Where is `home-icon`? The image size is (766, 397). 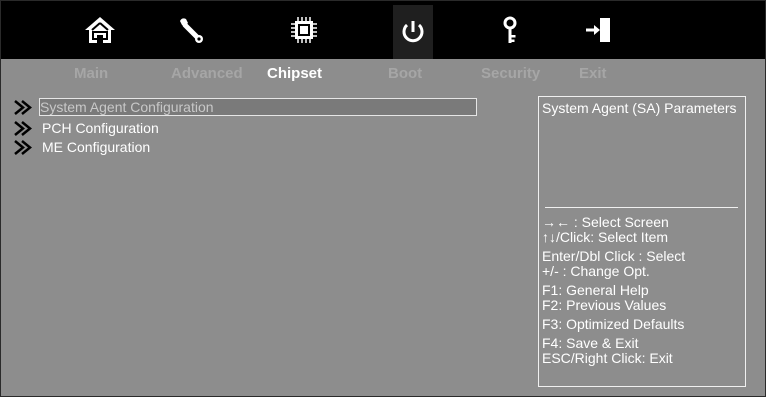
home-icon is located at coordinates (100, 30).